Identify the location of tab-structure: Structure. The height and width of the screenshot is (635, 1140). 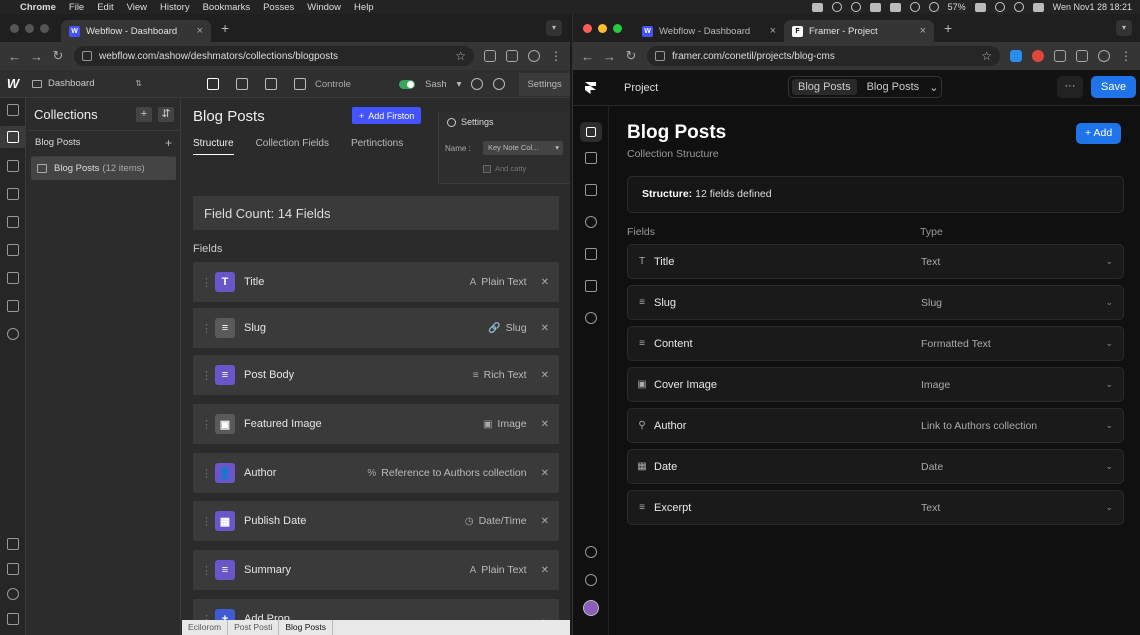
(213, 146).